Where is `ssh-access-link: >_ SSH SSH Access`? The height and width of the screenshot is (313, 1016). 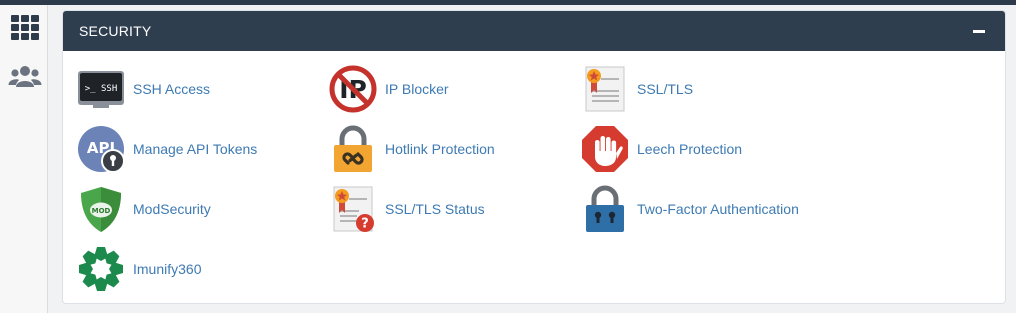 ssh-access-link: >_ SSH SSH Access is located at coordinates (143, 89).